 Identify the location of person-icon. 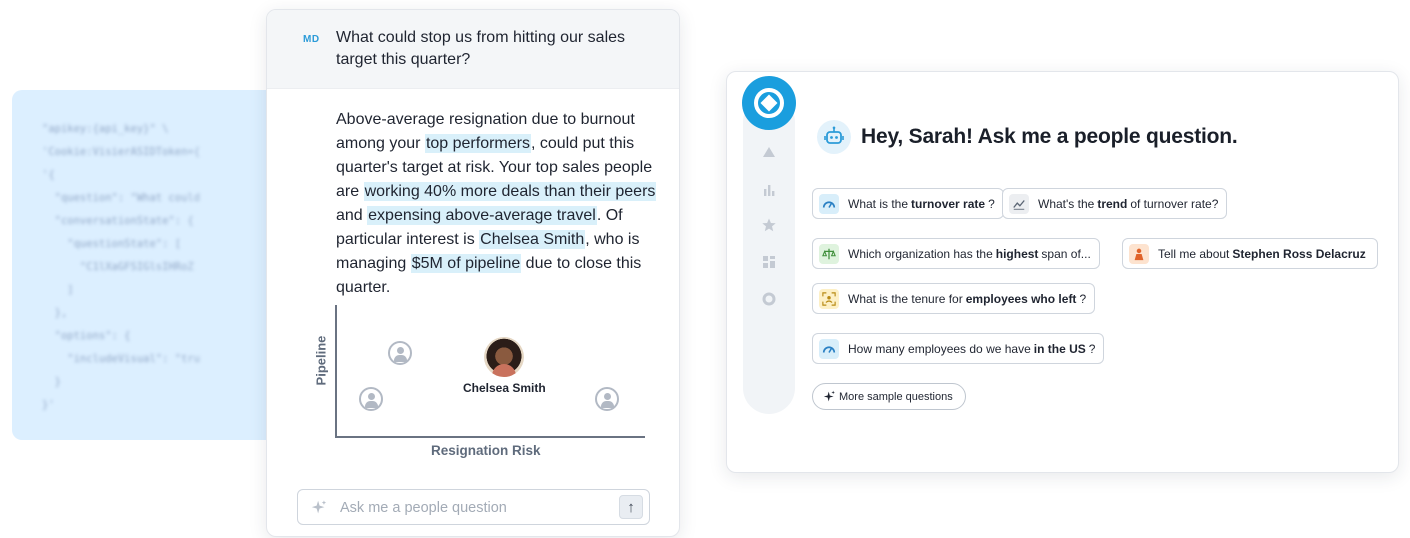
(1139, 253).